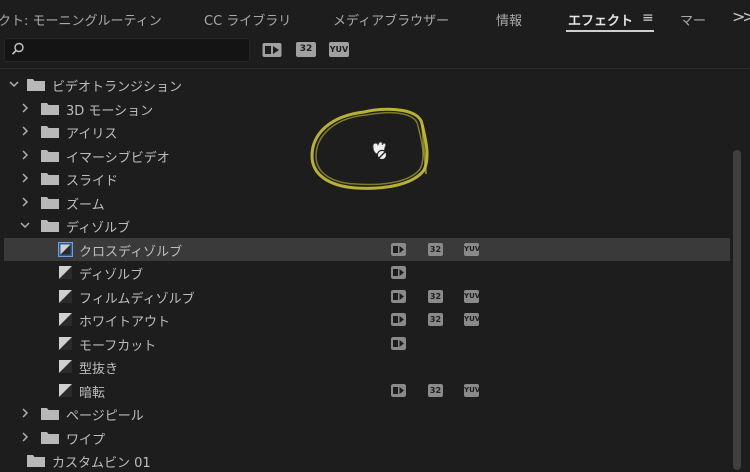  Describe the element at coordinates (339, 49) in the screenshot. I see `yuv-filter-icon: YUV` at that location.